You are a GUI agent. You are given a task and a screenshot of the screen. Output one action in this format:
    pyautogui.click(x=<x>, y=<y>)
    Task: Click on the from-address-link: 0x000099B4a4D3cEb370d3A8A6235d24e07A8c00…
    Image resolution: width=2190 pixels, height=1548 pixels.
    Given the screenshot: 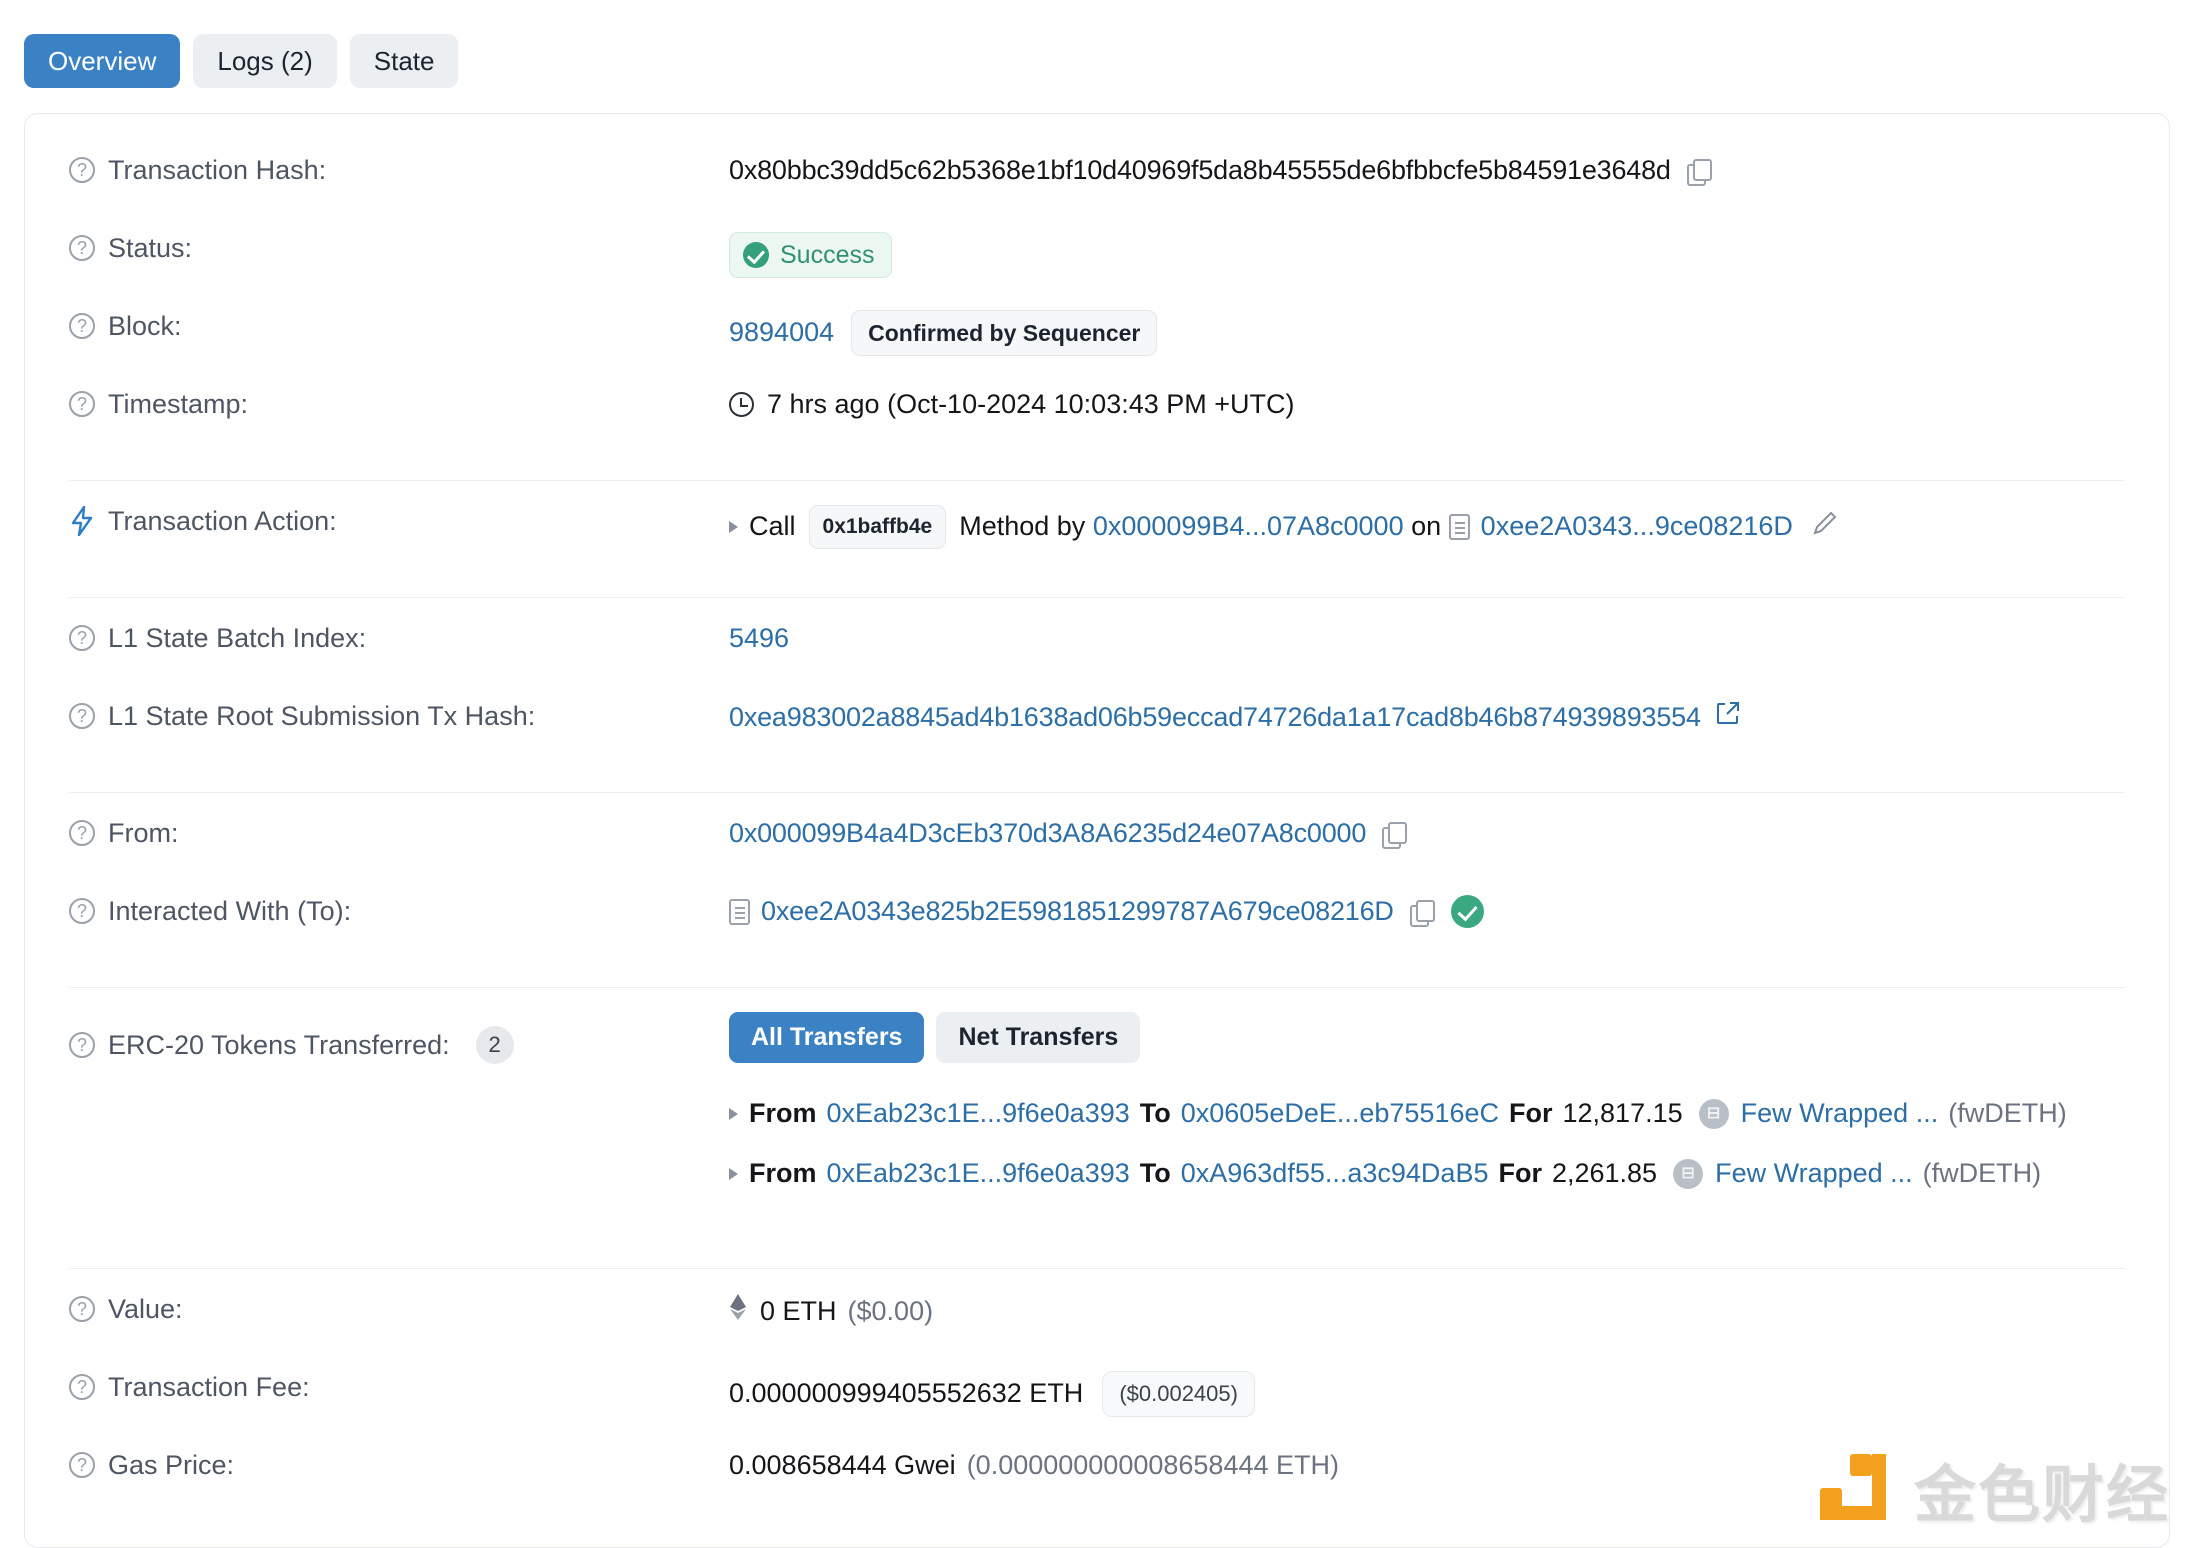 What is the action you would take?
    pyautogui.click(x=1047, y=834)
    